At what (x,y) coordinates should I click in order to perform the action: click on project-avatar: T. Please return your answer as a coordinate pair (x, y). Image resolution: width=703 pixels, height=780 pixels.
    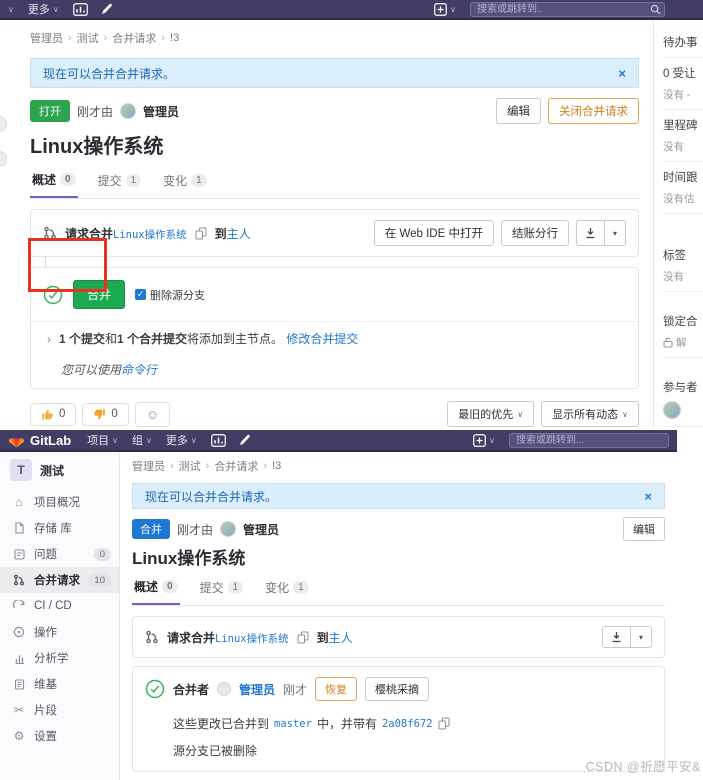
    Looking at the image, I should click on (21, 470).